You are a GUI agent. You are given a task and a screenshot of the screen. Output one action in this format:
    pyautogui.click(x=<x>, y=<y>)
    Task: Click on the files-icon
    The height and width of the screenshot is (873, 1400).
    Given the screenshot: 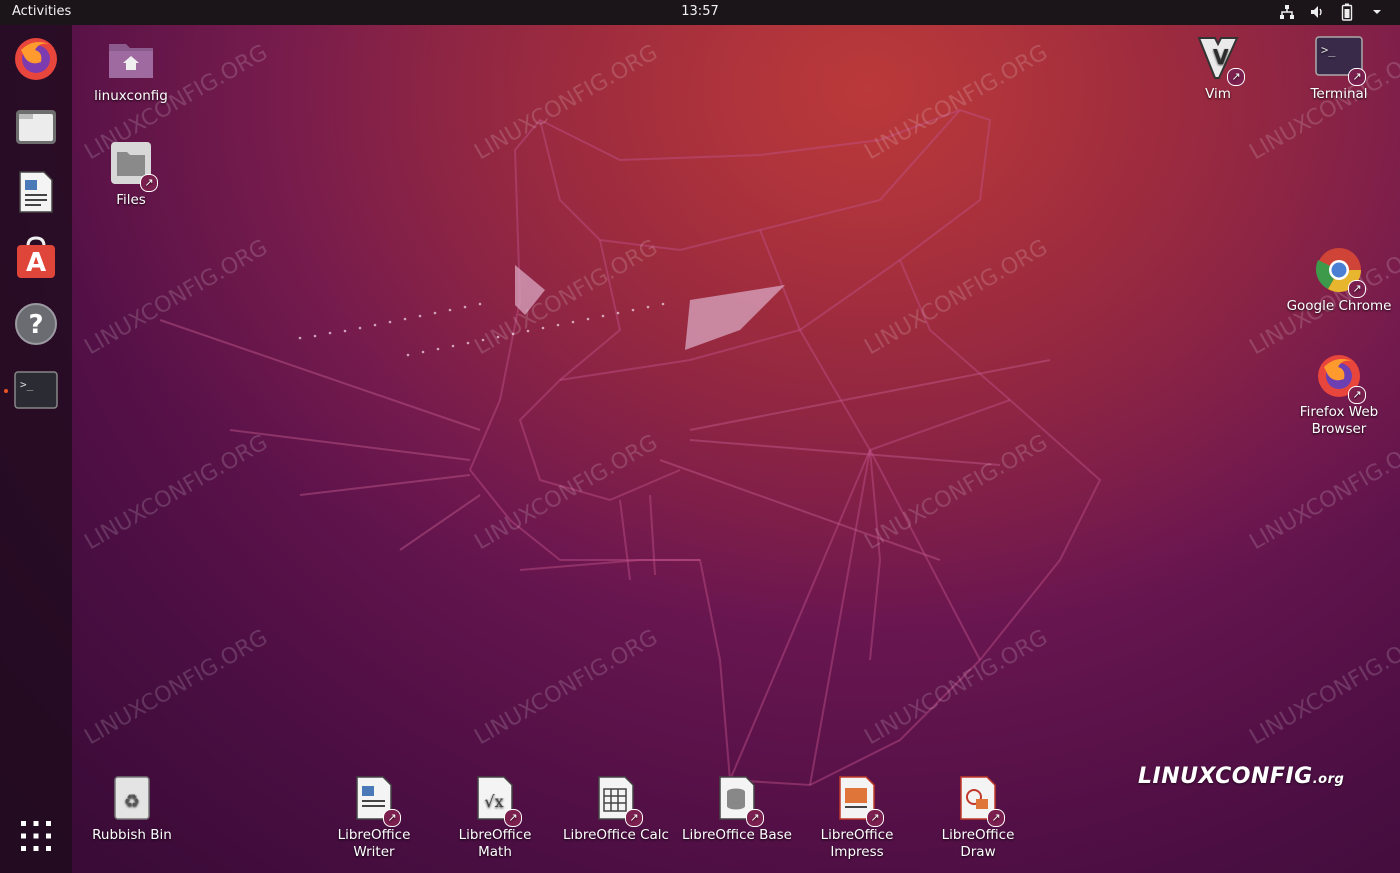 What is the action you would take?
    pyautogui.click(x=36, y=127)
    